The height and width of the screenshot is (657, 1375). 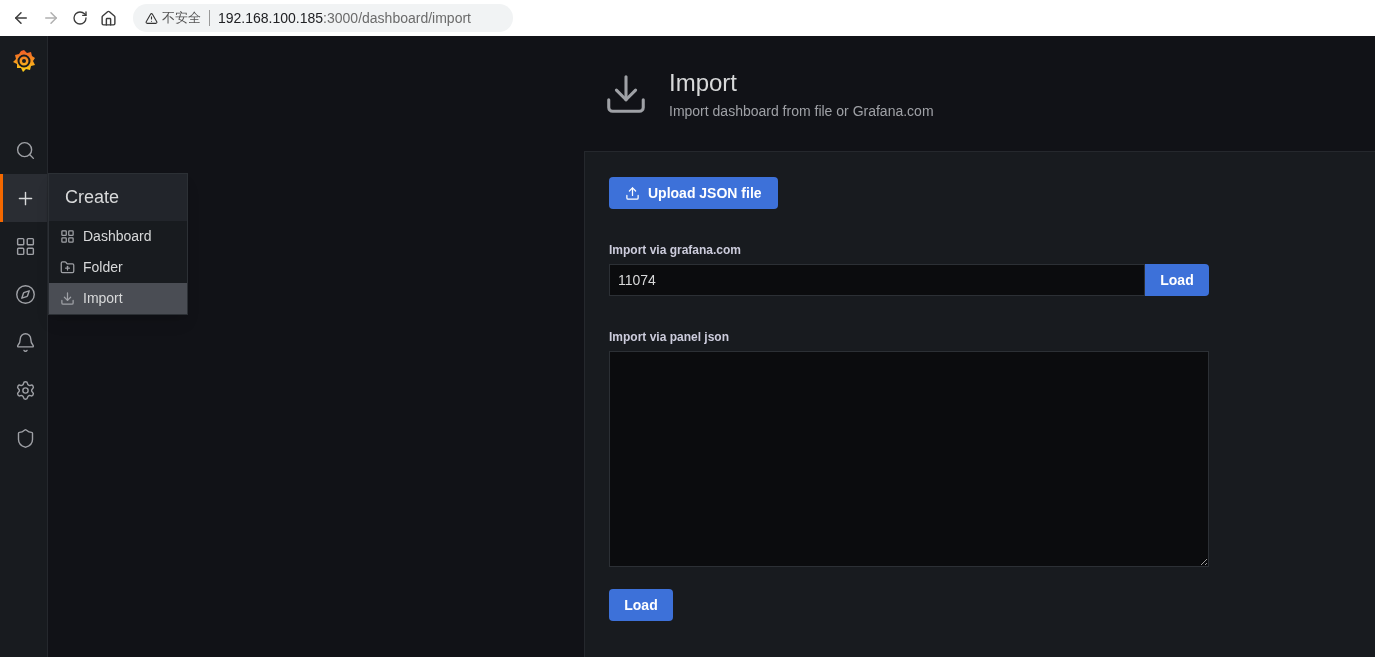 I want to click on url-host: 192.168.100.185, so click(x=271, y=17).